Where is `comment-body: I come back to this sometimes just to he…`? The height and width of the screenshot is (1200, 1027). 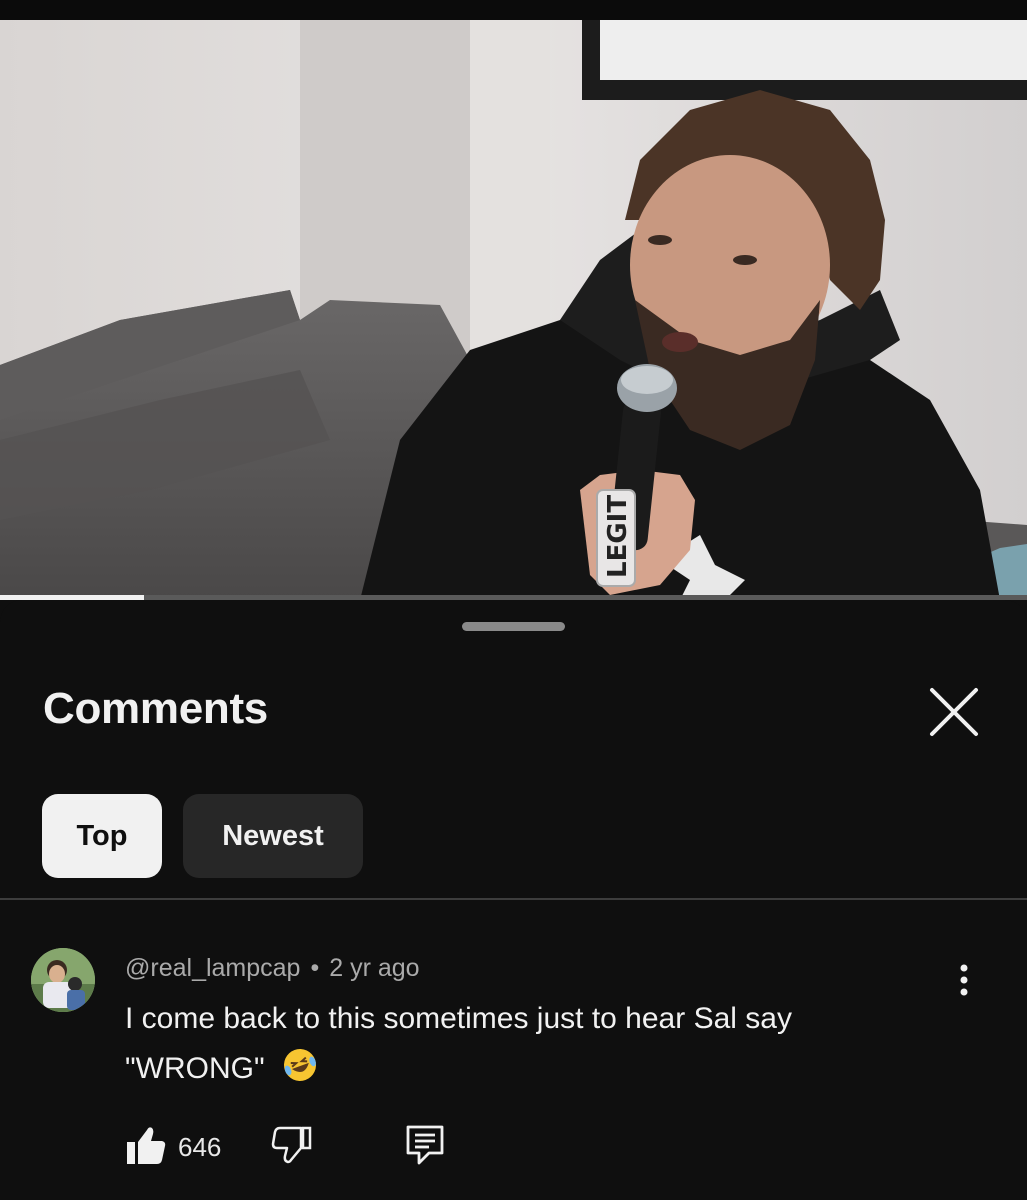 comment-body: I come back to this sometimes just to he… is located at coordinates (540, 1047).